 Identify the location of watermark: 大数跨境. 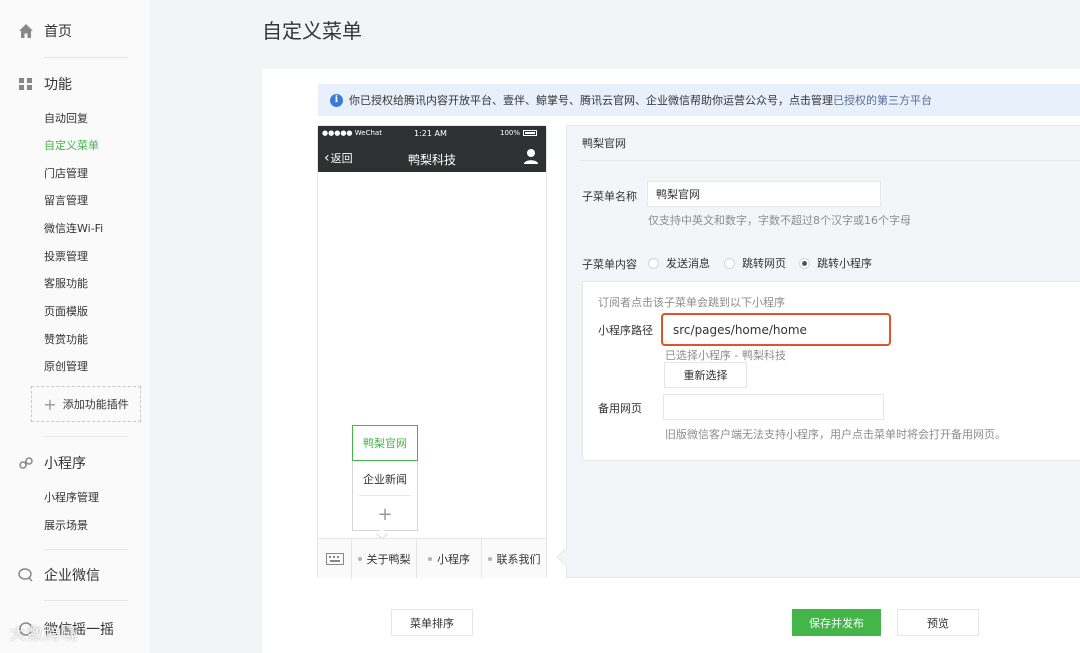
(44, 633).